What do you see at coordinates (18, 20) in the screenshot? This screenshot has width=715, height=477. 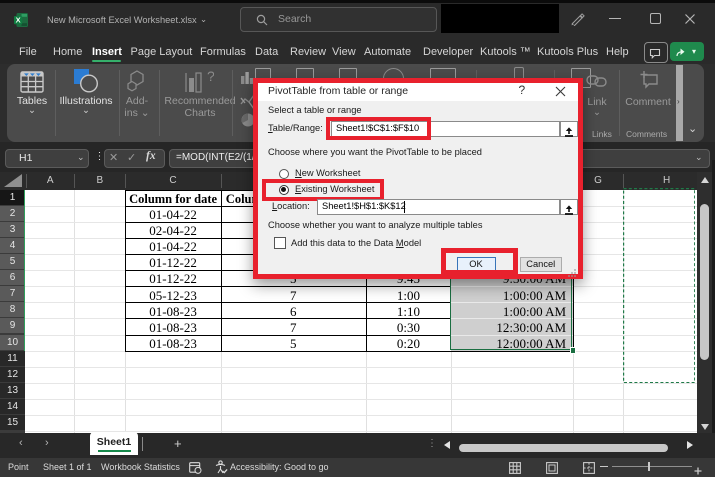 I see `svg-text: X` at bounding box center [18, 20].